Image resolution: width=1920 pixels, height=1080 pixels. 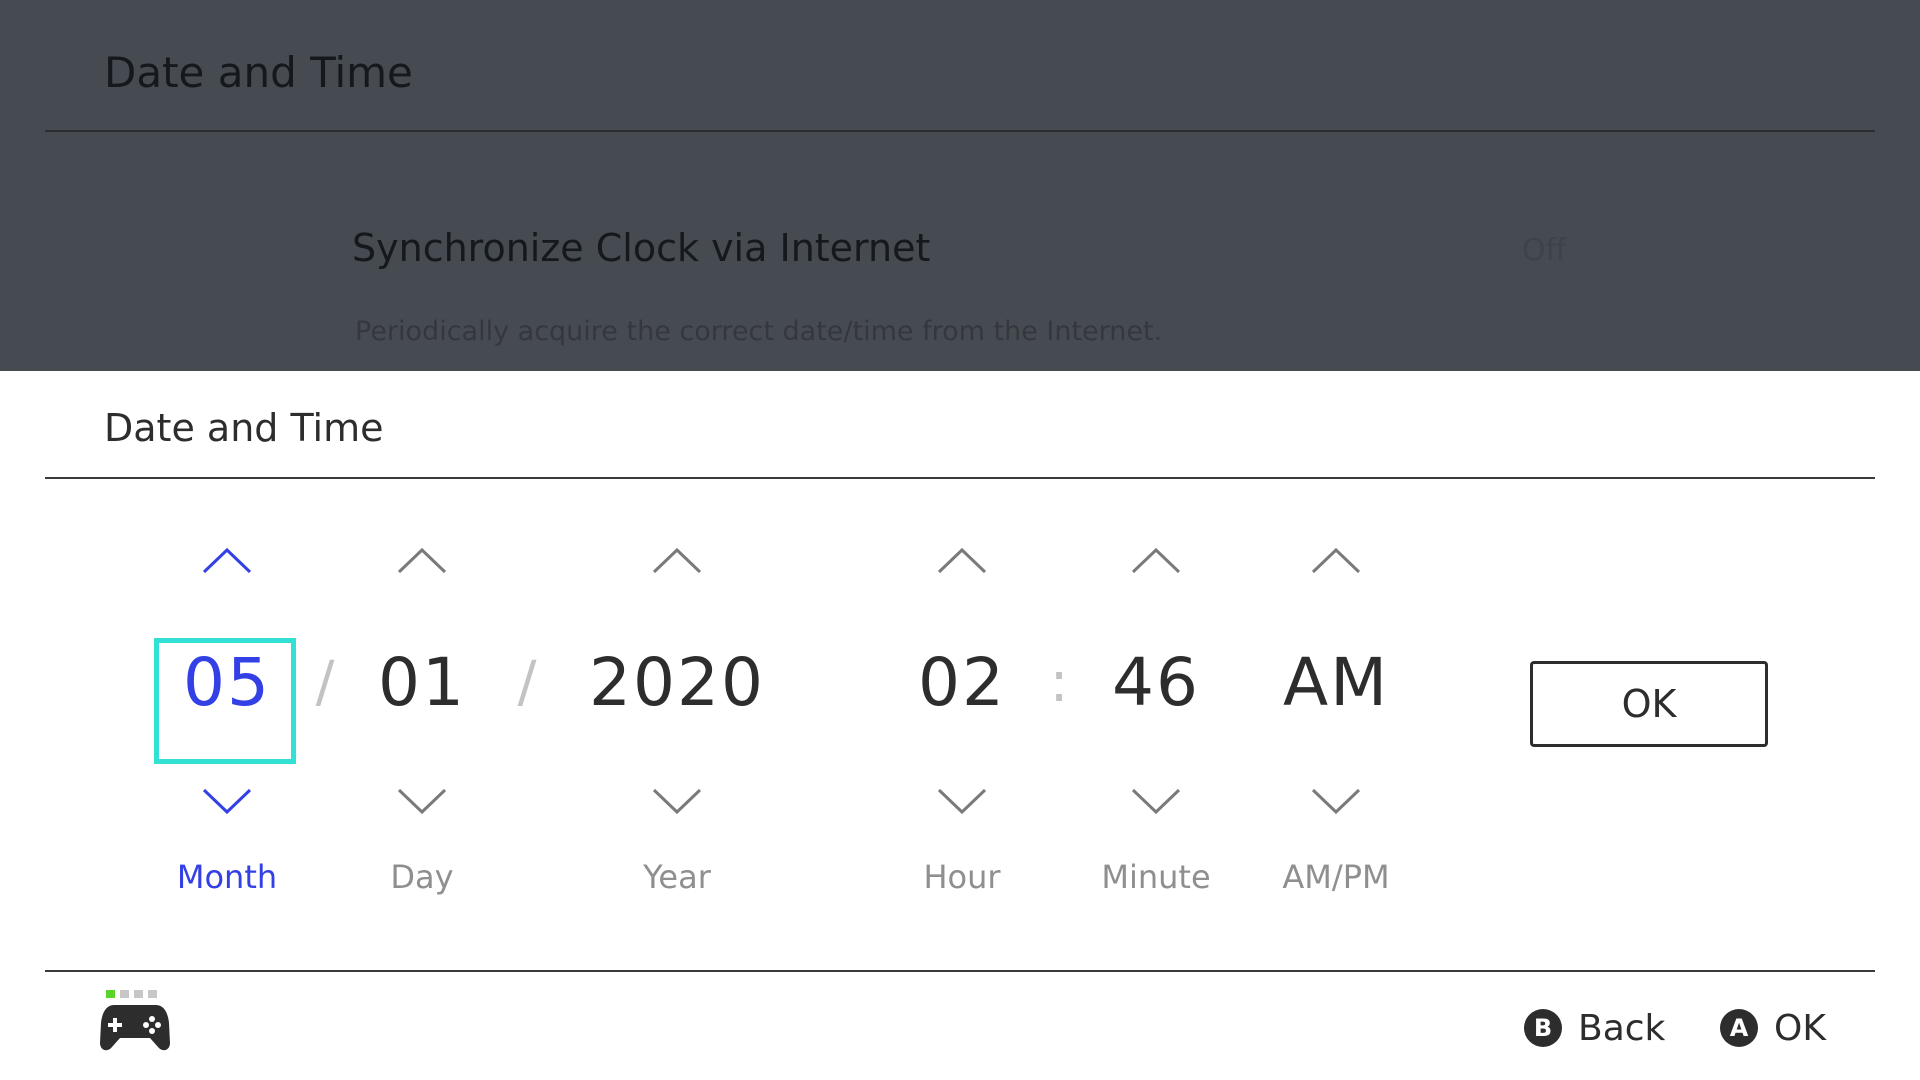 I want to click on player-indicator, so click(x=134, y=990).